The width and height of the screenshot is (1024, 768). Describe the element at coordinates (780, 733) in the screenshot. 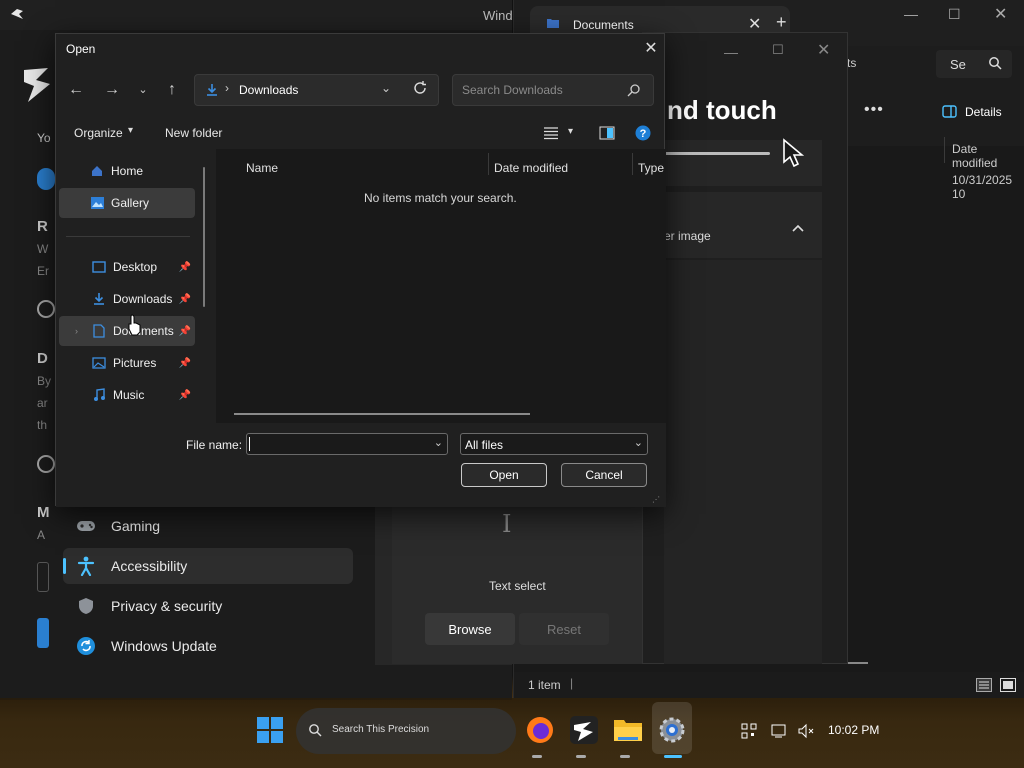

I see `display-icon` at that location.